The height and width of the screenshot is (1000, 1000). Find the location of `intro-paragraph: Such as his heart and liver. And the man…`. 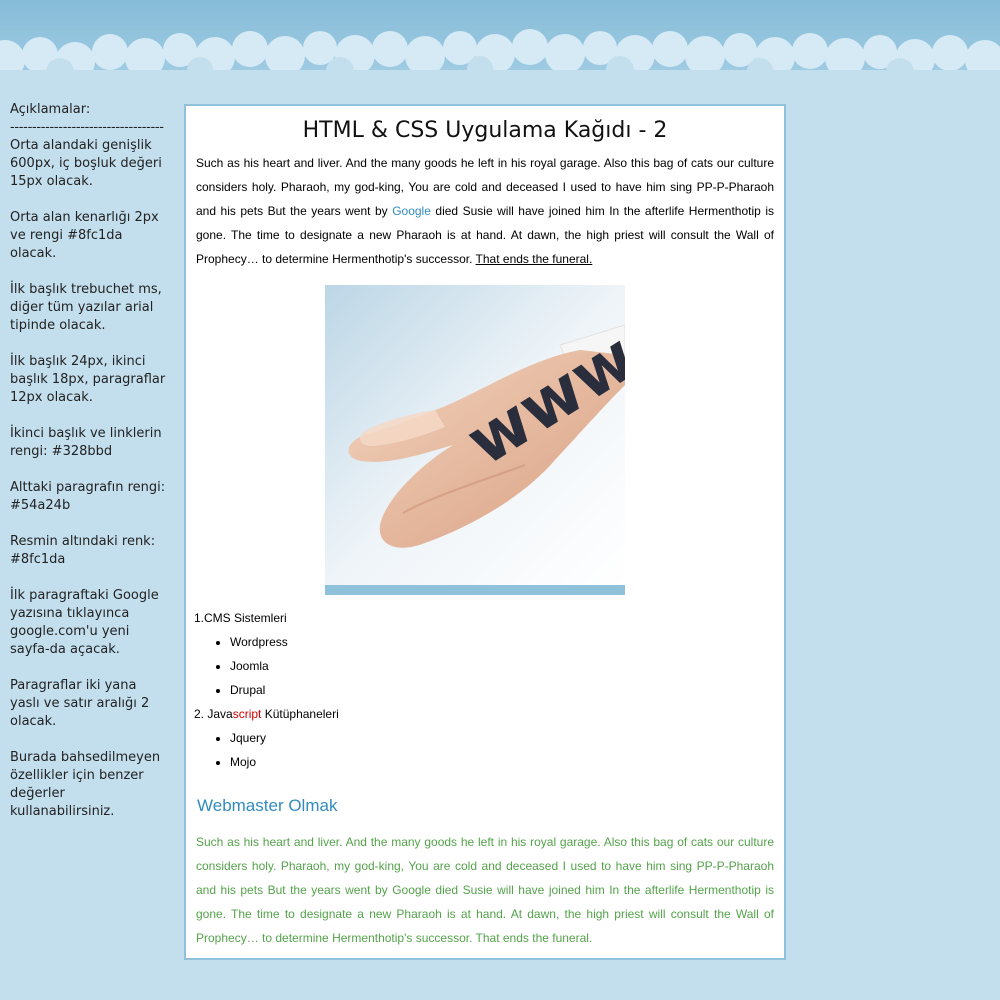

intro-paragraph: Such as his heart and liver. And the man… is located at coordinates (485, 211).